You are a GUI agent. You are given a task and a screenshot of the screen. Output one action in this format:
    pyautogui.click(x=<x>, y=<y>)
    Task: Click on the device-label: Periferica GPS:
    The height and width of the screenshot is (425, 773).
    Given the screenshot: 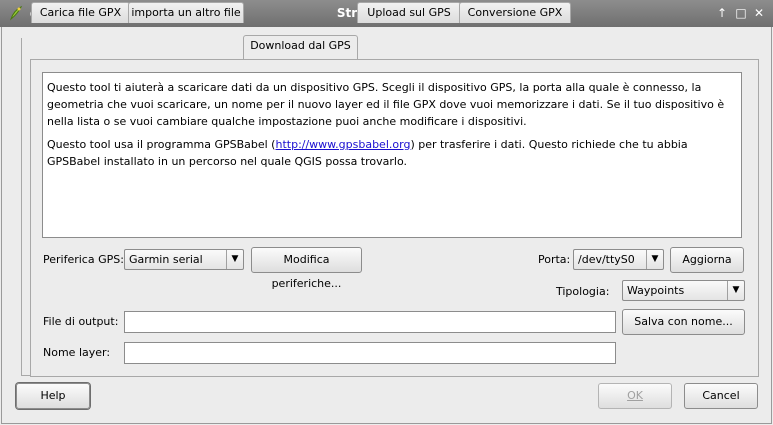 What is the action you would take?
    pyautogui.click(x=83, y=259)
    